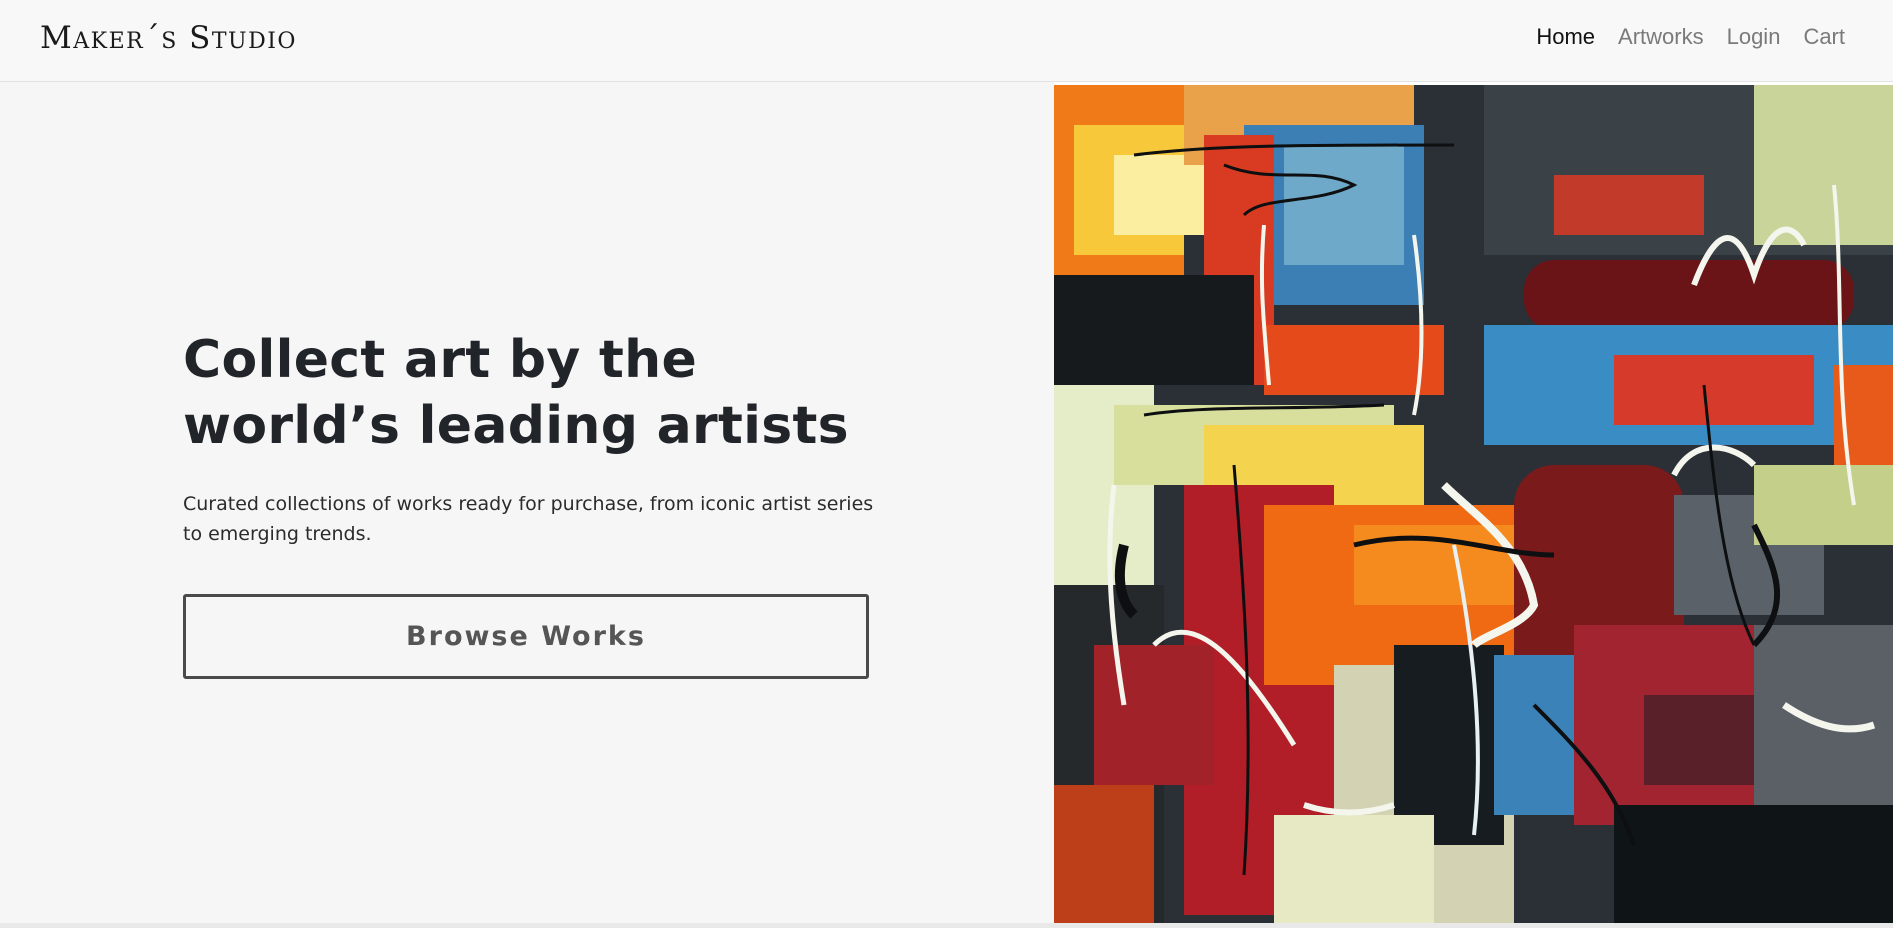 This screenshot has height=928, width=1893. I want to click on nav-artworks-link: Artworks, so click(1661, 37).